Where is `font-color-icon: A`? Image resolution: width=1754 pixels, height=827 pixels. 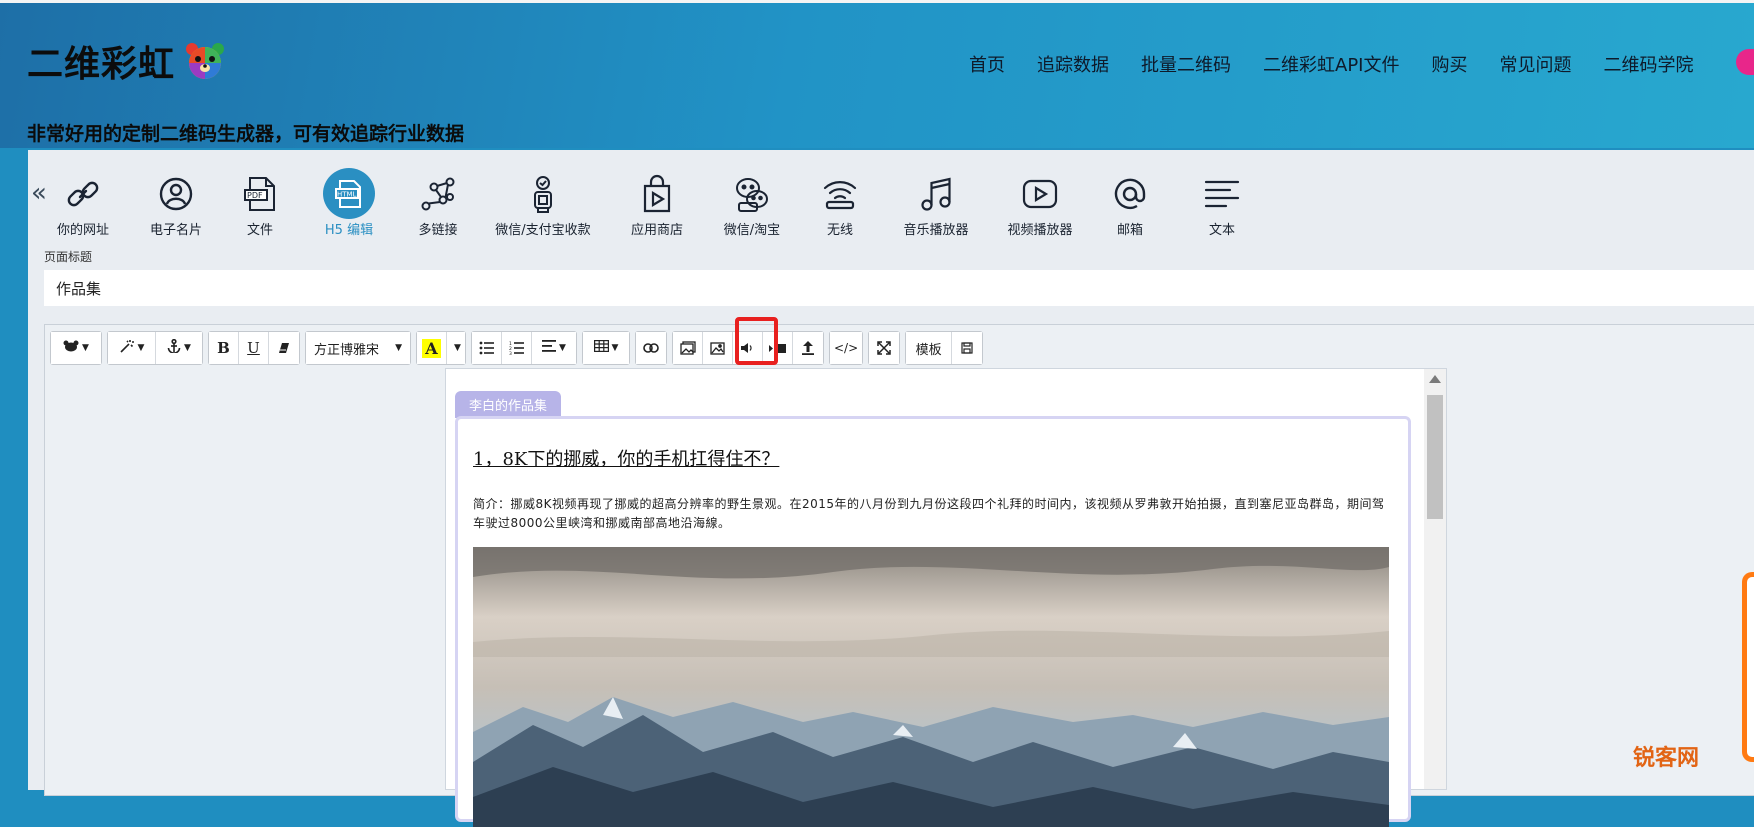
font-color-icon: A is located at coordinates (431, 348).